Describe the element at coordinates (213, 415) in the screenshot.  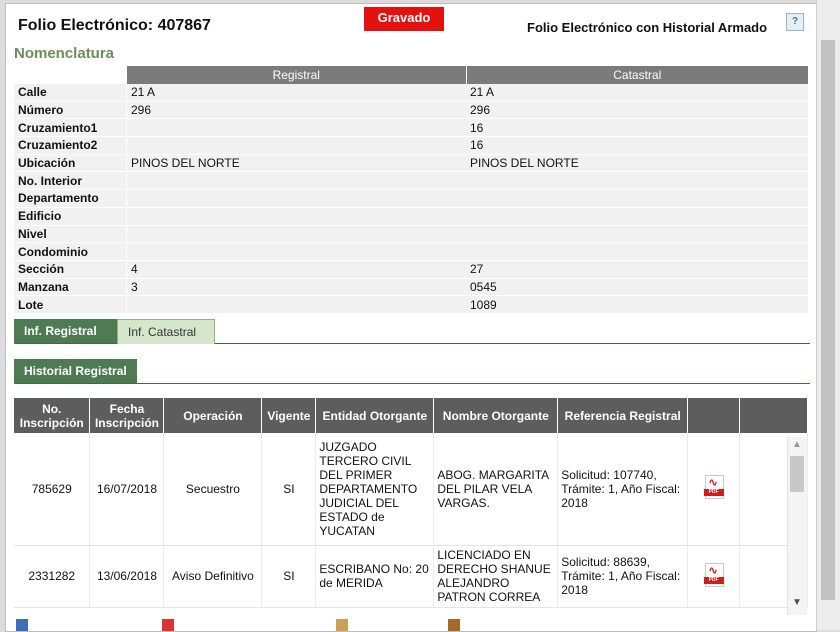
I see `col-operacion: Operación` at that location.